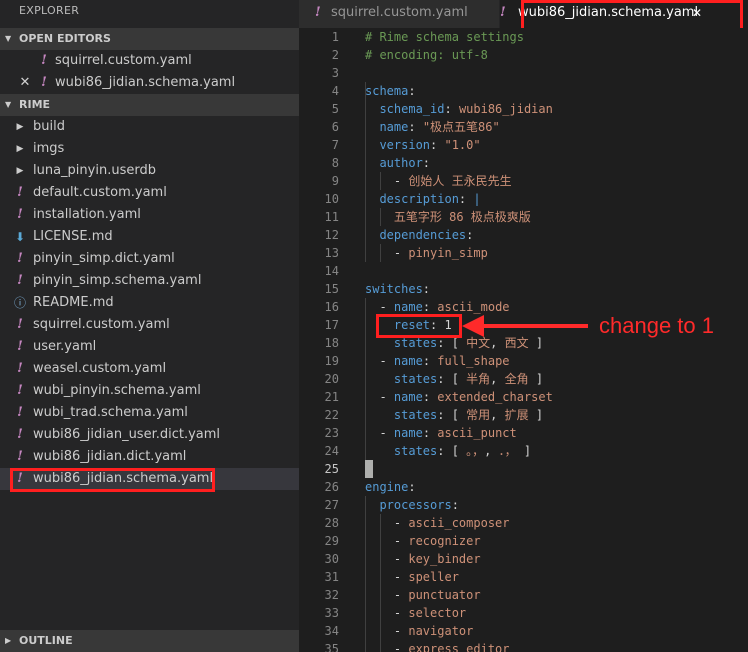 The image size is (748, 652). I want to click on rime-folder-header: ▼ RIME, so click(149, 105).